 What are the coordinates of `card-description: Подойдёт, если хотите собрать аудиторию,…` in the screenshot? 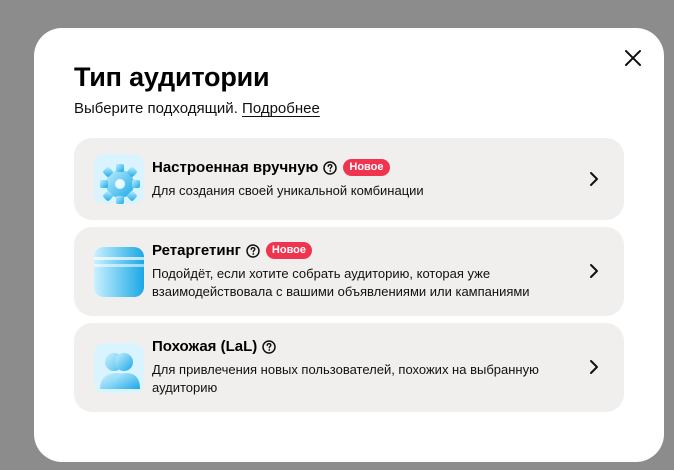 It's located at (341, 282).